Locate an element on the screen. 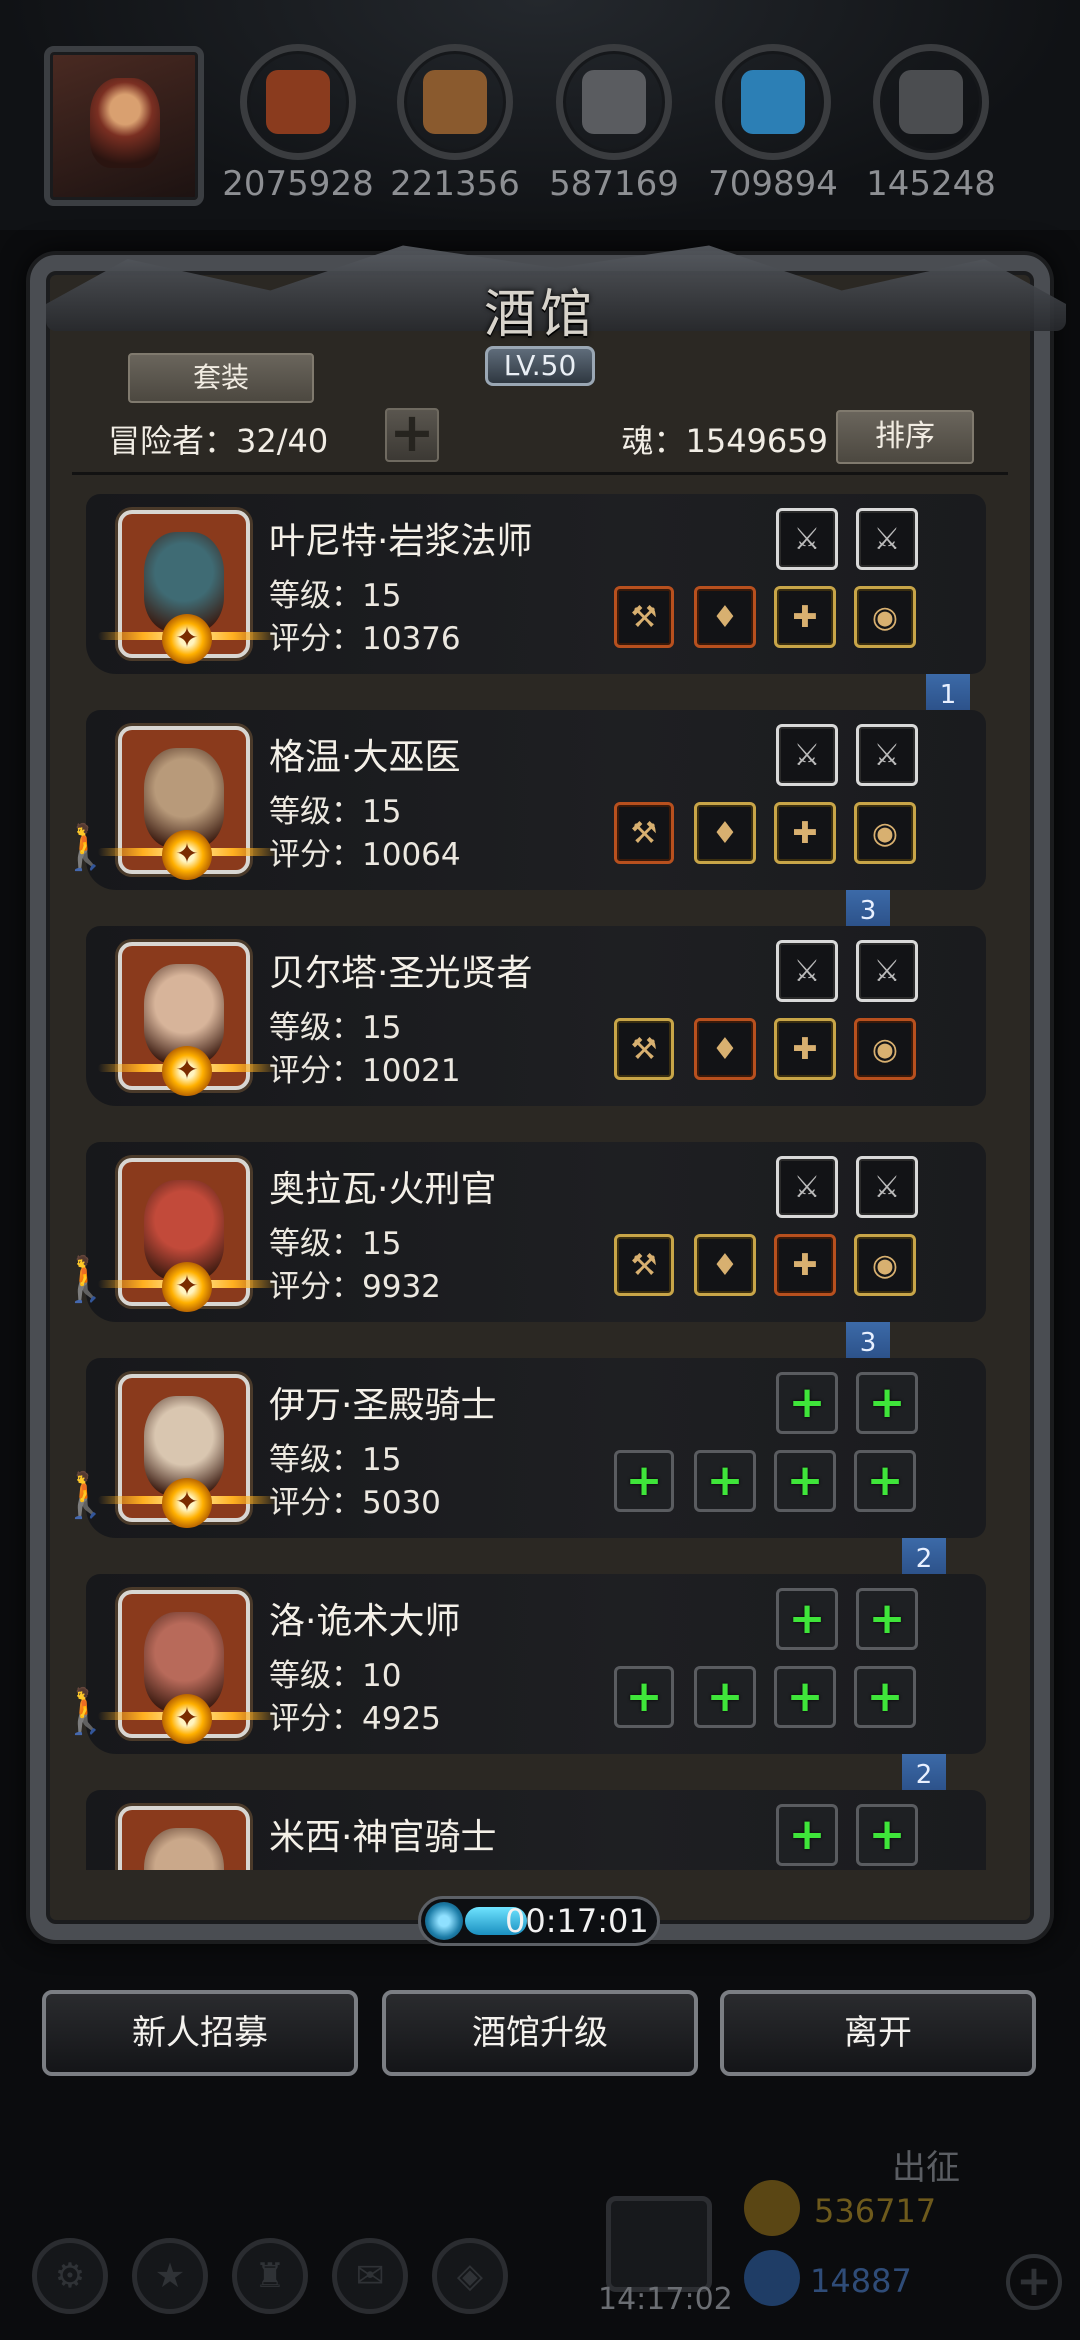 The height and width of the screenshot is (2340, 1080). hero-score: 评分：10376 is located at coordinates (365, 639).